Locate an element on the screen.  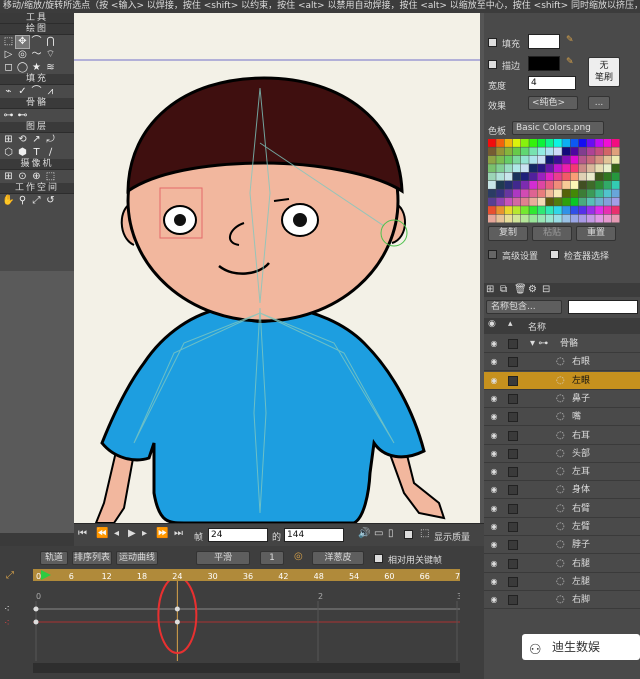
layer-row: ◉ ▾ ⊶ 骨骼 is located at coordinates (562, 344).